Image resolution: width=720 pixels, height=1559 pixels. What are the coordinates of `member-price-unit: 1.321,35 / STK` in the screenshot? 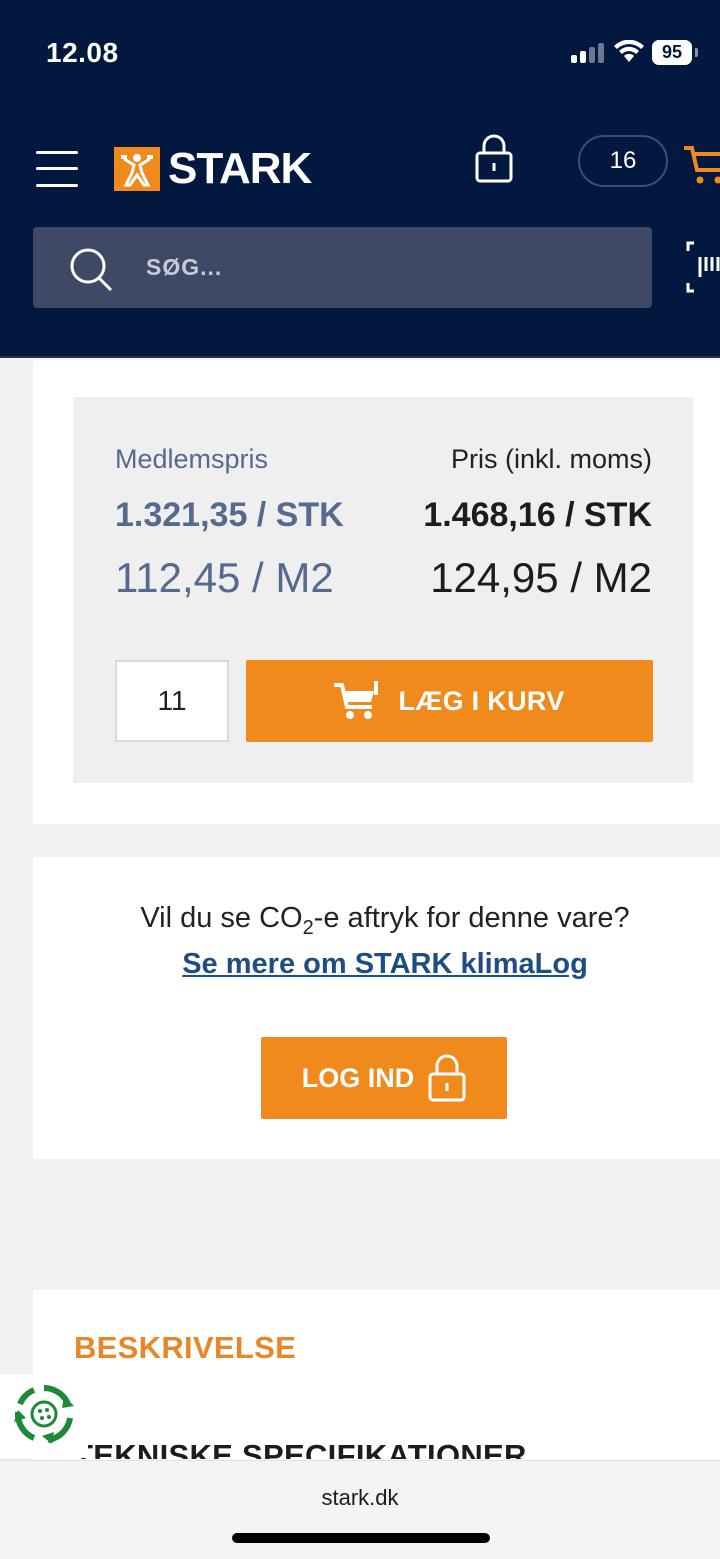 It's located at (229, 515).